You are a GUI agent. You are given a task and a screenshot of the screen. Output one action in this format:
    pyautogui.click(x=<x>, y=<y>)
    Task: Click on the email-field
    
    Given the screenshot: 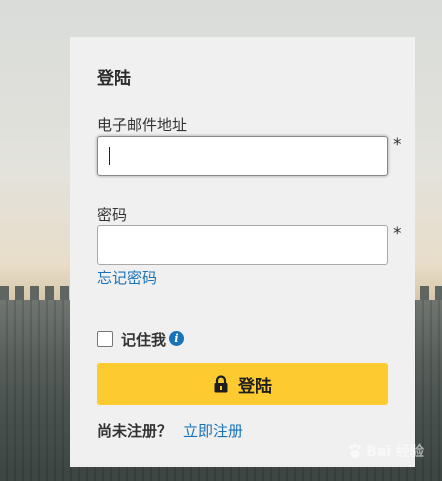 What is the action you would take?
    pyautogui.click(x=242, y=156)
    